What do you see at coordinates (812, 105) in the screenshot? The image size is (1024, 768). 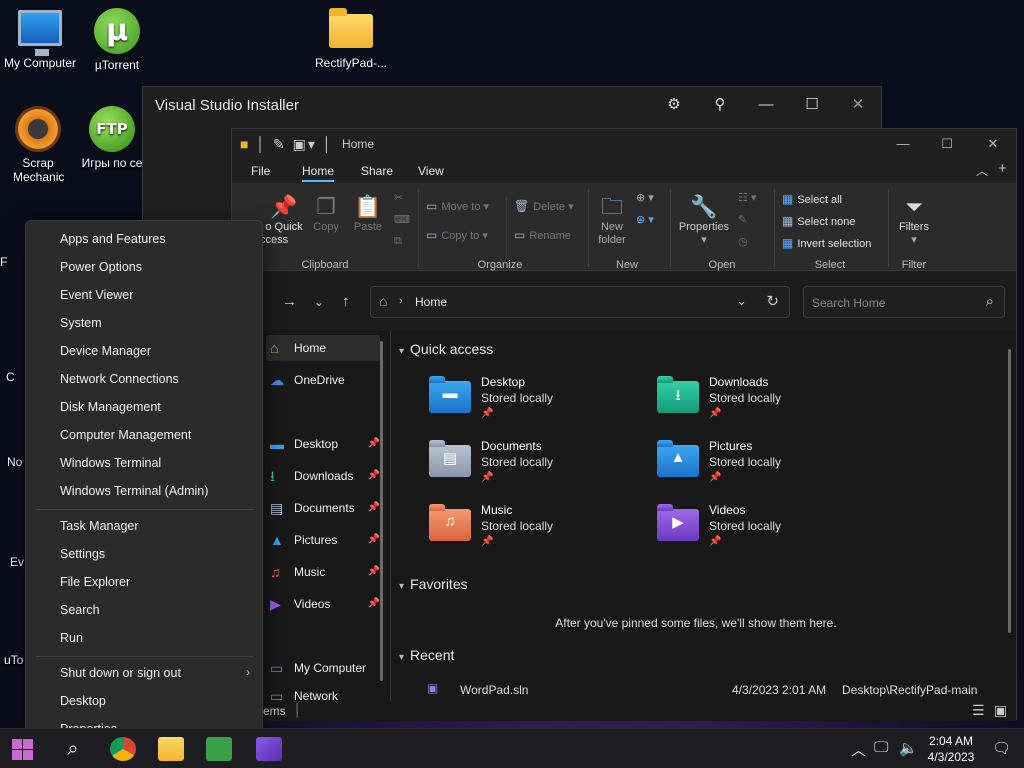 I see `maximize-button: ☐` at bounding box center [812, 105].